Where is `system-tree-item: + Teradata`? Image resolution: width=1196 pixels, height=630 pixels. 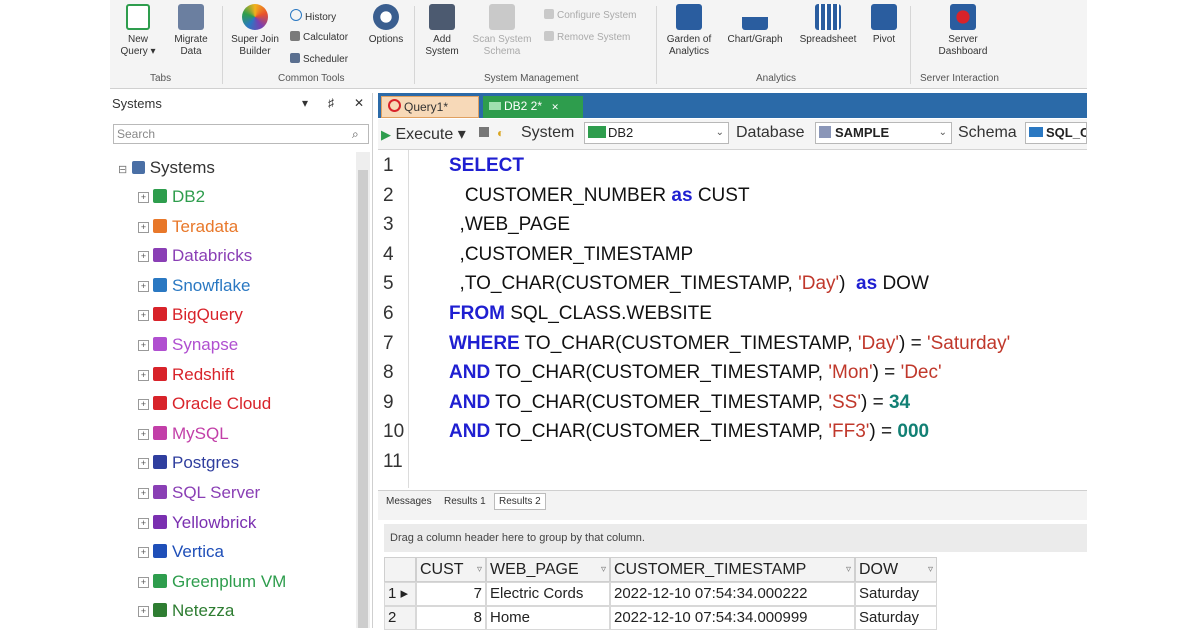
system-tree-item: + Teradata is located at coordinates (188, 227).